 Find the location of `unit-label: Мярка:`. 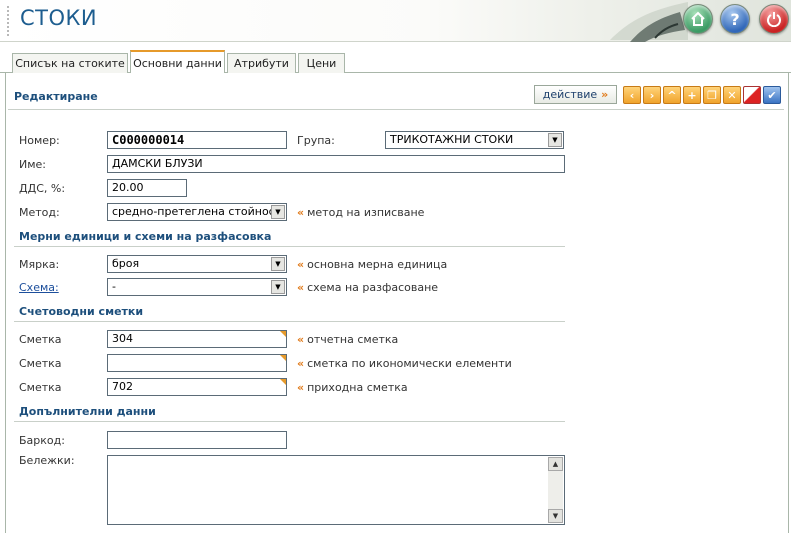

unit-label: Мярка: is located at coordinates (39, 264).